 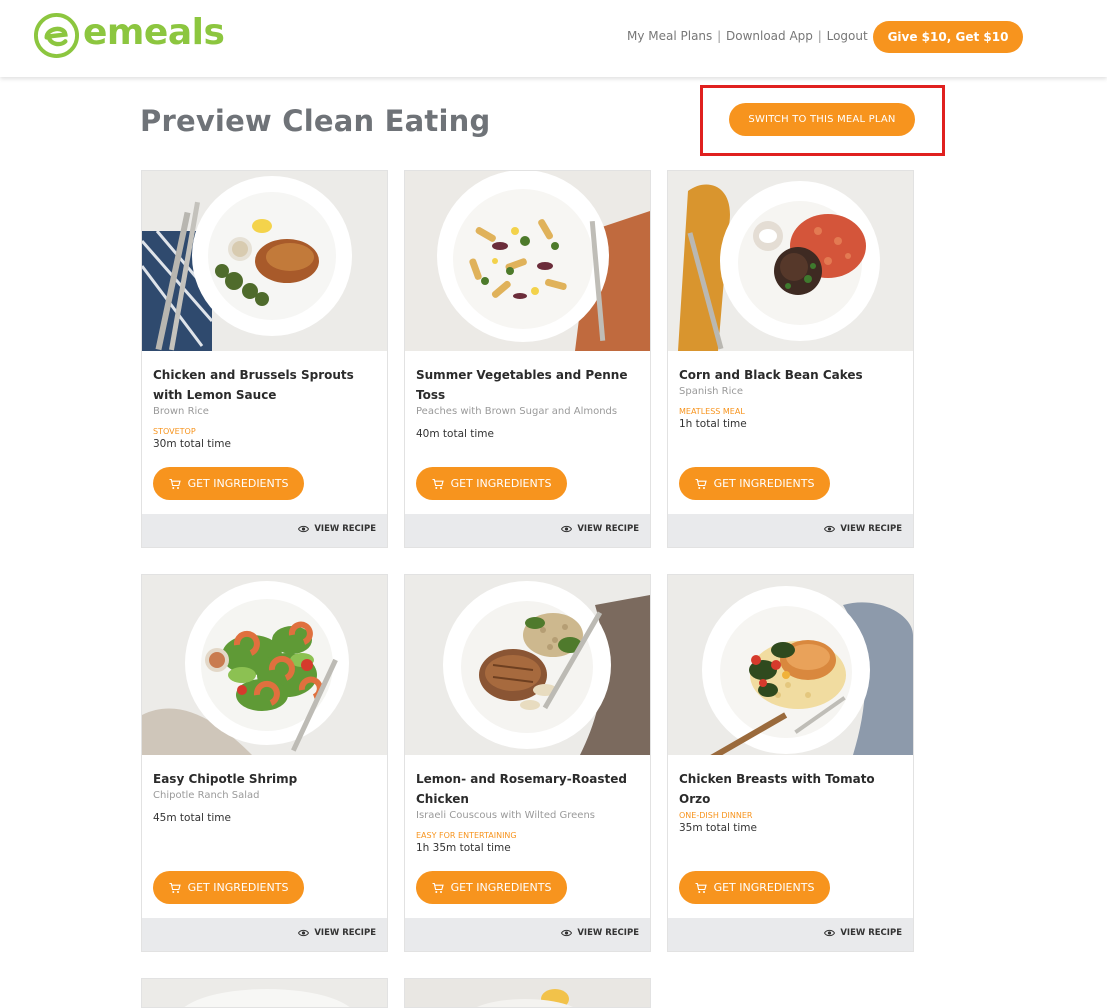 What do you see at coordinates (517, 411) in the screenshot?
I see `recipe-side: Peaches with Brown Sugar and Almonds` at bounding box center [517, 411].